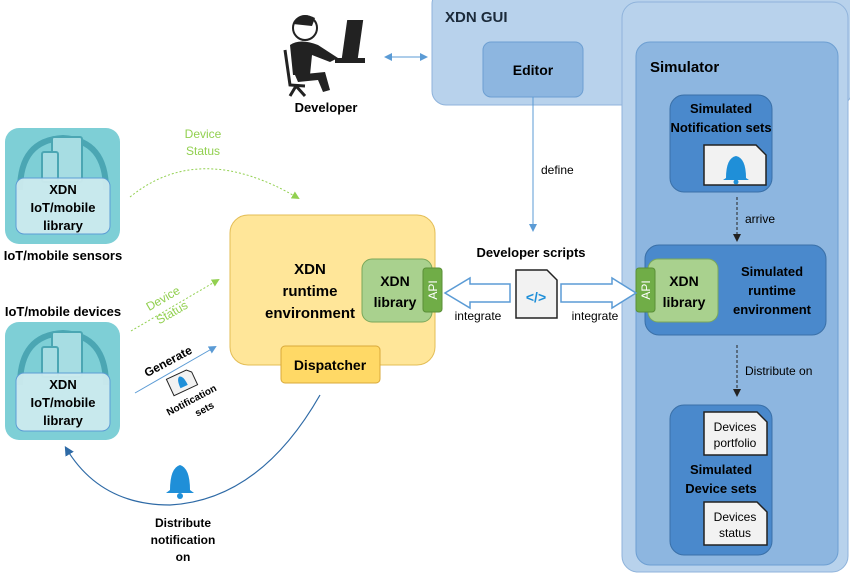 The image size is (850, 574). What do you see at coordinates (772, 290) in the screenshot?
I see `sim-runtime-line2: runtime` at bounding box center [772, 290].